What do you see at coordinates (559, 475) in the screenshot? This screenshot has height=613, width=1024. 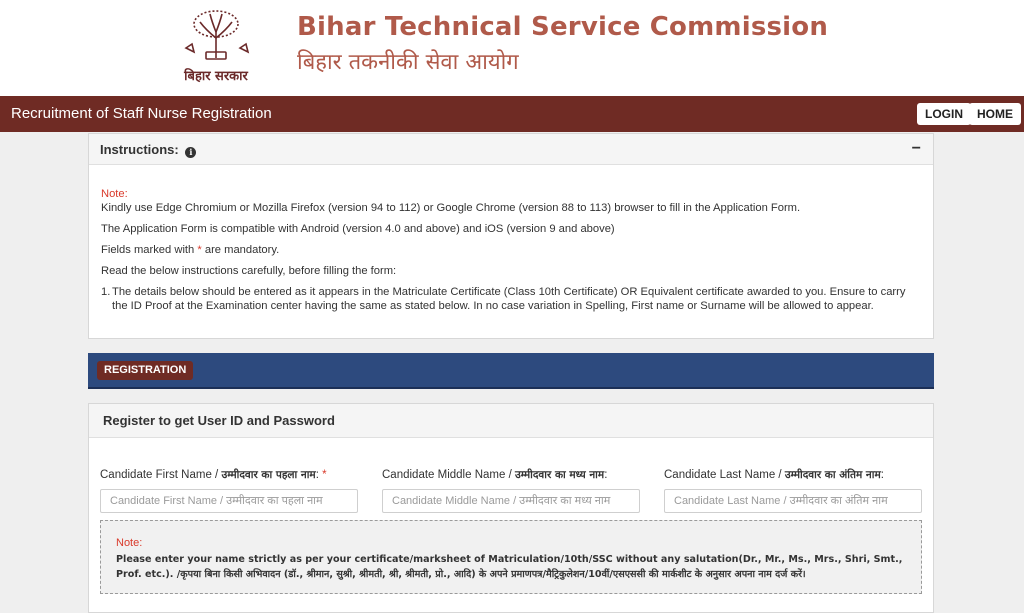 I see `middle-name-label-hi: उम्मीदवार का मध्य नाम` at bounding box center [559, 475].